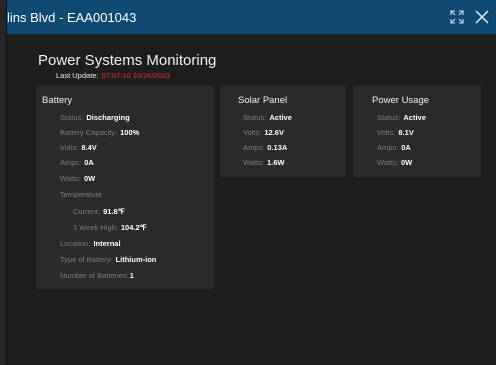  Describe the element at coordinates (457, 17) in the screenshot. I see `expand-icon` at that location.